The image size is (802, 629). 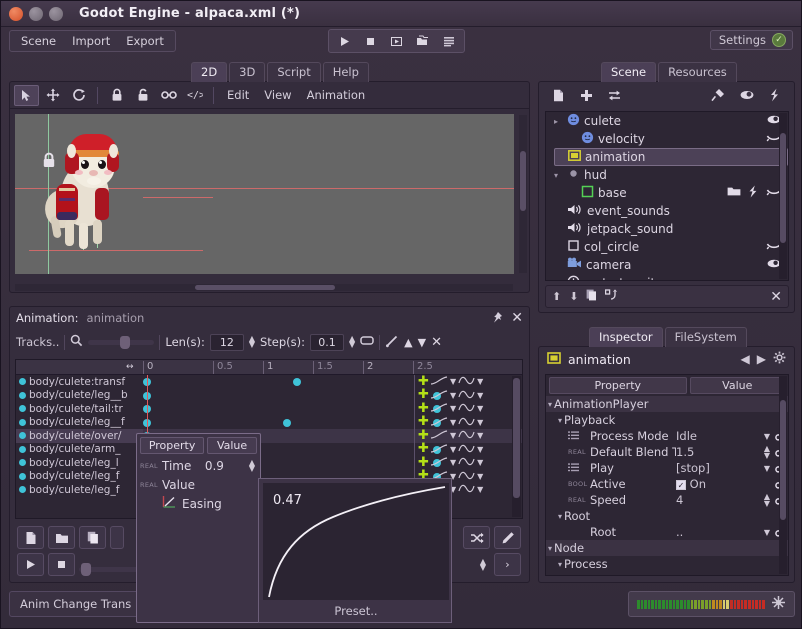 What do you see at coordinates (226, 342) in the screenshot?
I see `length-input: 12` at bounding box center [226, 342].